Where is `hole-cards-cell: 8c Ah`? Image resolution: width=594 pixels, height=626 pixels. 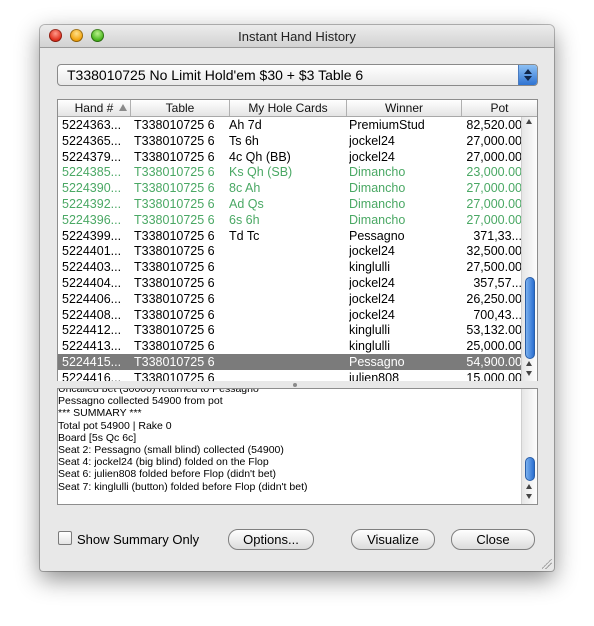
hole-cards-cell: 8c Ah is located at coordinates (245, 188).